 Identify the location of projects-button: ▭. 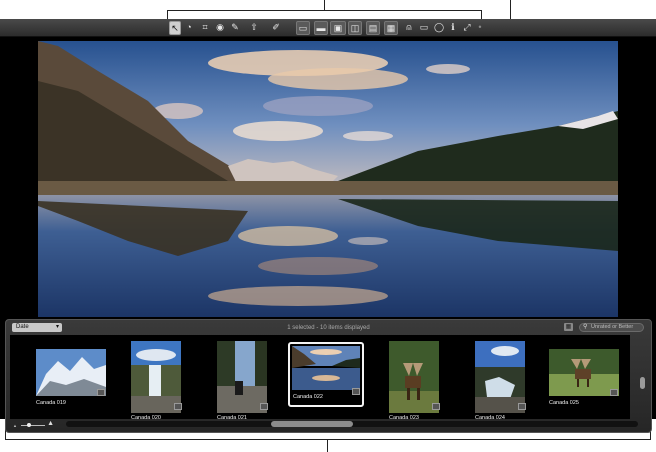
(424, 27).